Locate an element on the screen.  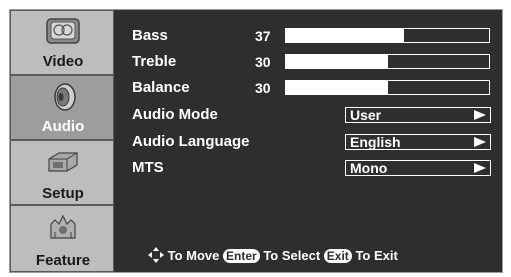
tab-setup: Setup is located at coordinates (62, 172).